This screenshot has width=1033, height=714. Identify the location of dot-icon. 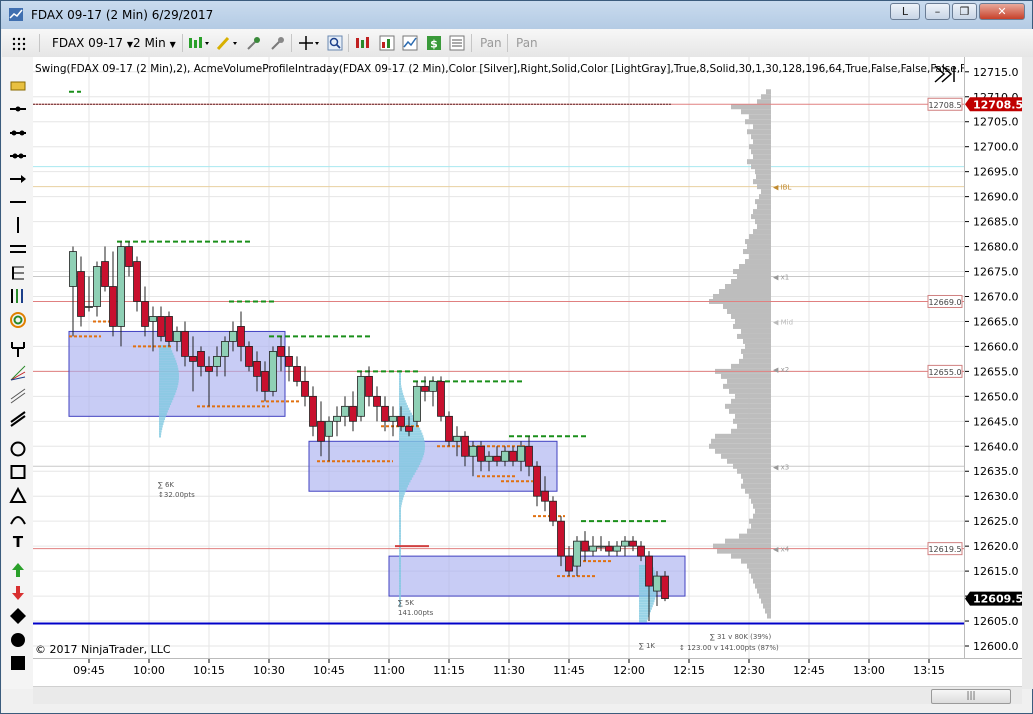
(18, 640).